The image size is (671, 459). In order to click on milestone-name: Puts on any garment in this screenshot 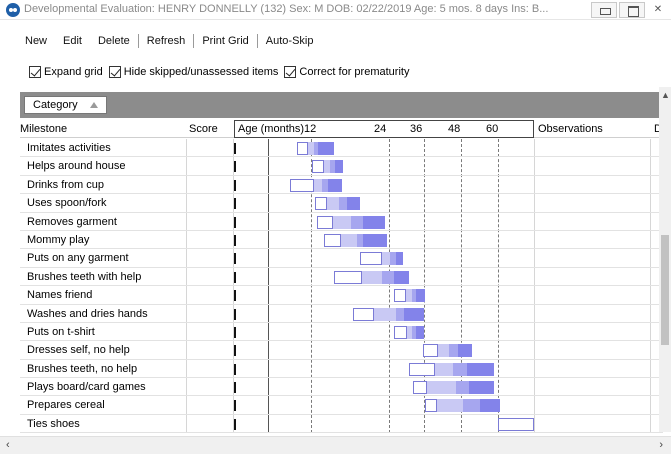, I will do `click(78, 258)`.